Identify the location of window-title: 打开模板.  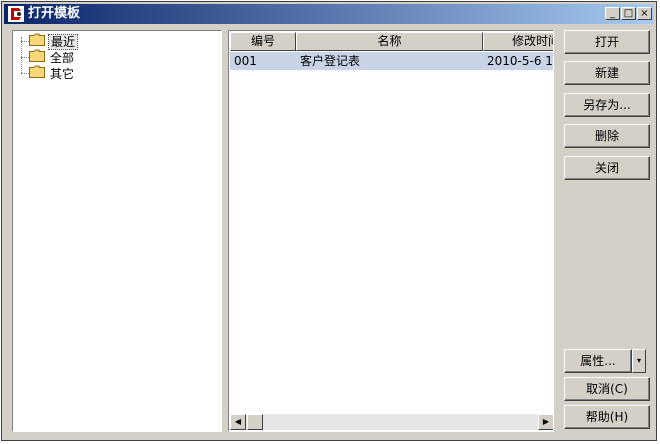
(54, 13).